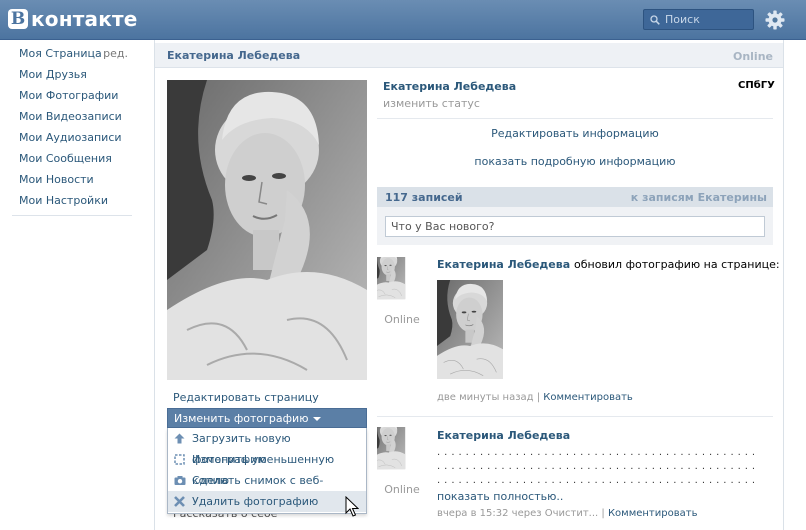  I want to click on search-input: Поиск, so click(698, 19).